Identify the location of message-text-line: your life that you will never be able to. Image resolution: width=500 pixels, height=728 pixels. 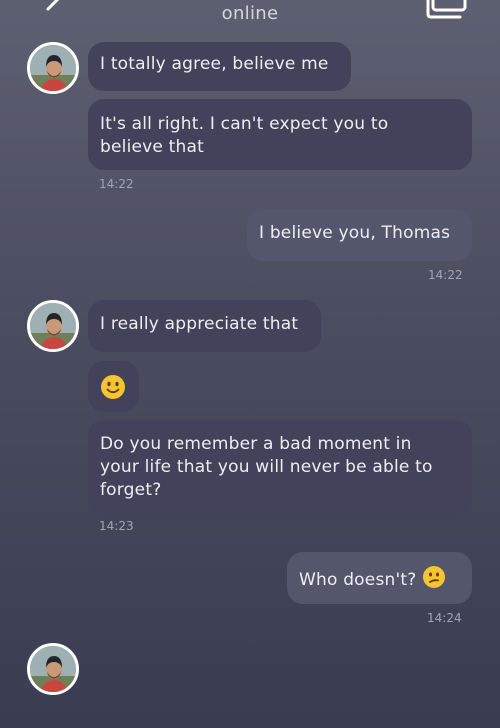
(266, 467).